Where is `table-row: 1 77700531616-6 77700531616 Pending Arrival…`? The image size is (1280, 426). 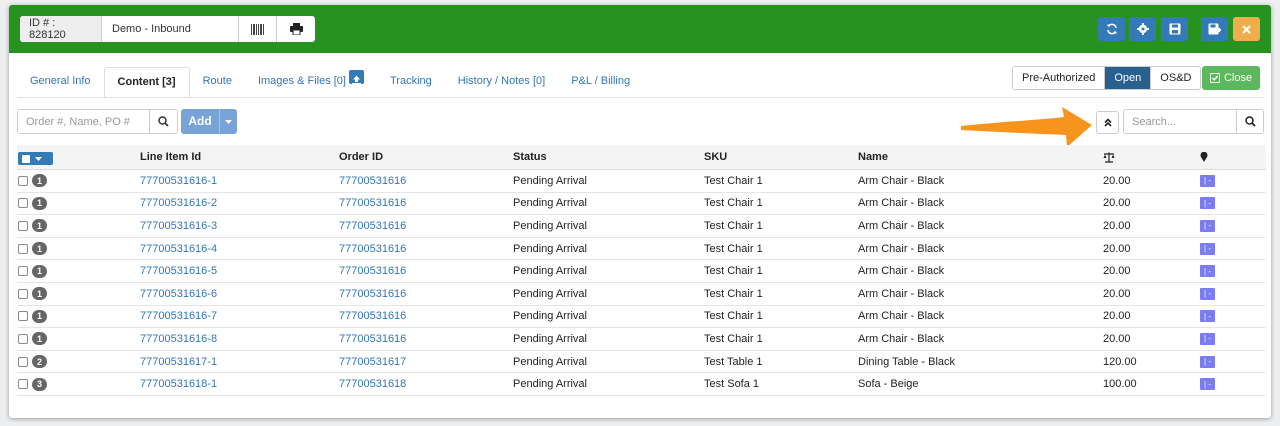 table-row: 1 77700531616-6 77700531616 Pending Arrival… is located at coordinates (641, 294).